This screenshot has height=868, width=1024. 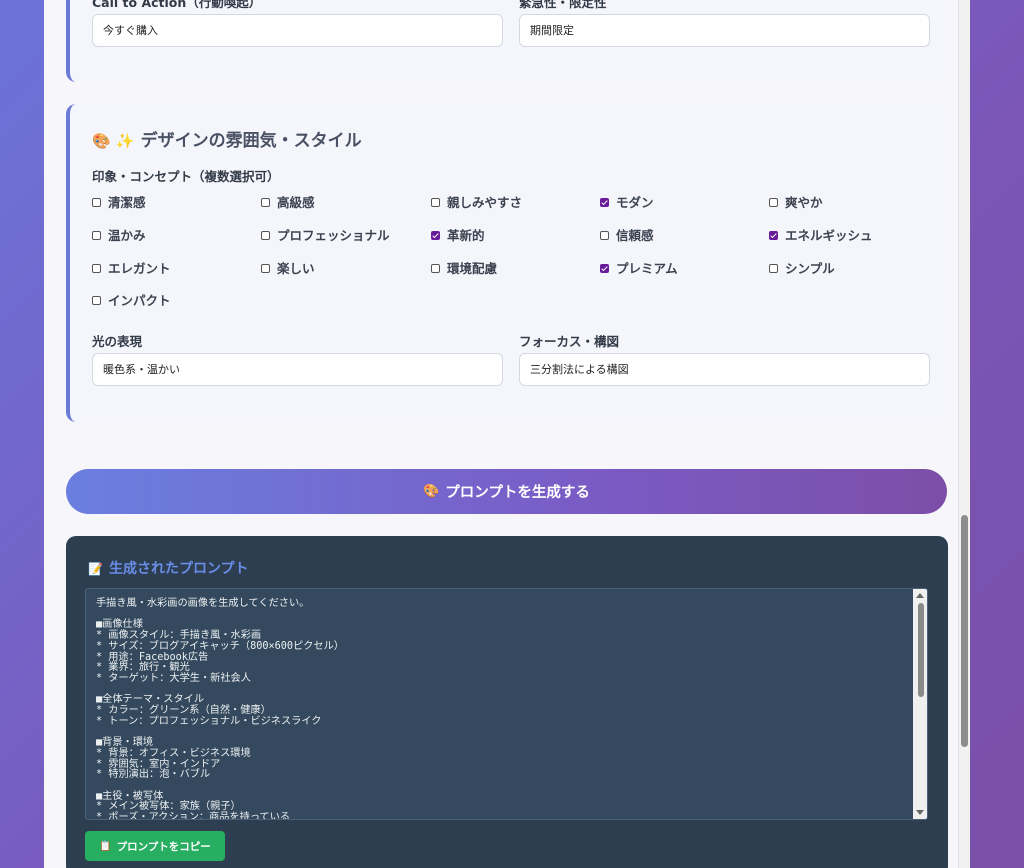 I want to click on concept-checkbox-option: インパクト, so click(x=131, y=299).